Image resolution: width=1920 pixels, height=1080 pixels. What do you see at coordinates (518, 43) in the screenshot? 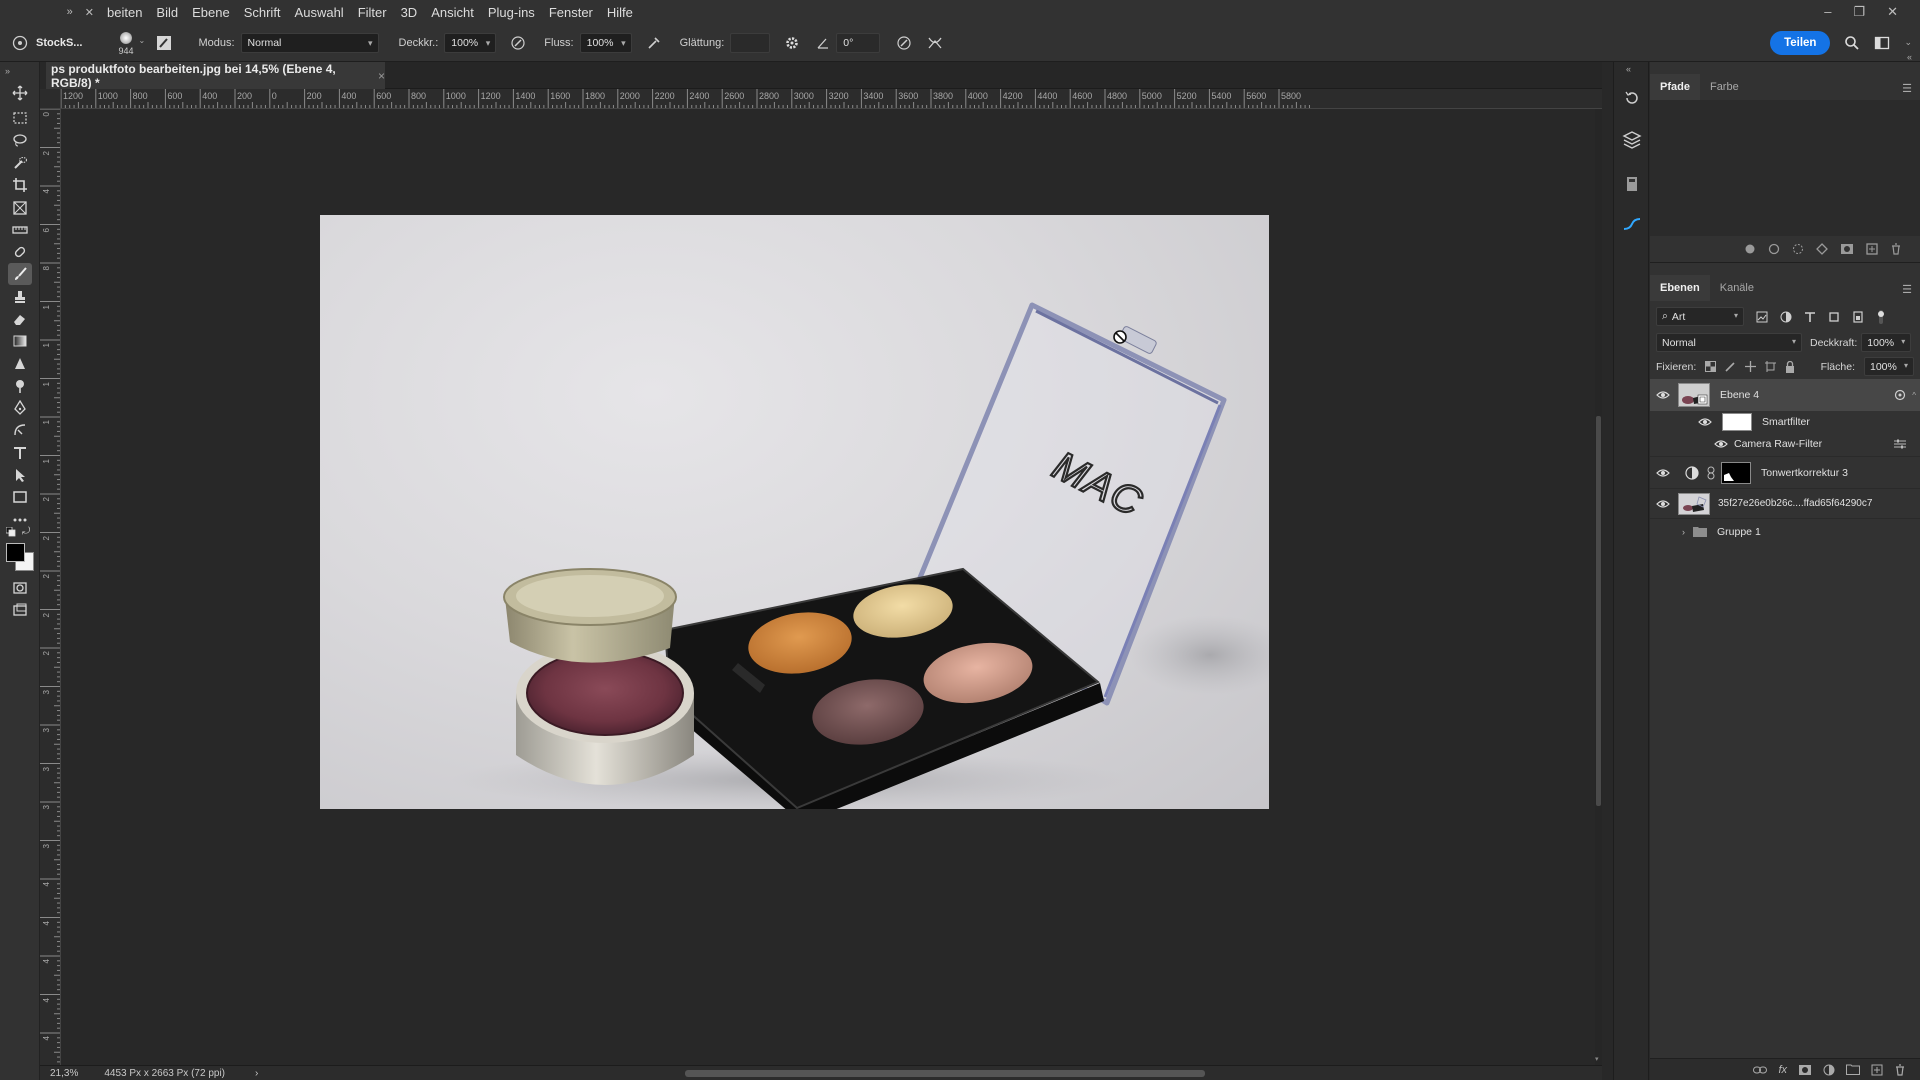
I see `pressure-opacity-icon` at bounding box center [518, 43].